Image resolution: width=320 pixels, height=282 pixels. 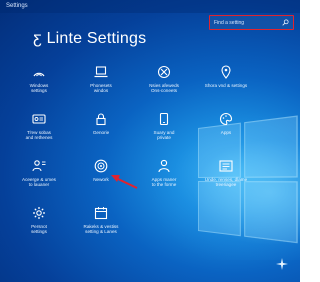 What do you see at coordinates (17, 6) in the screenshot?
I see `window-title: Settings` at bounding box center [17, 6].